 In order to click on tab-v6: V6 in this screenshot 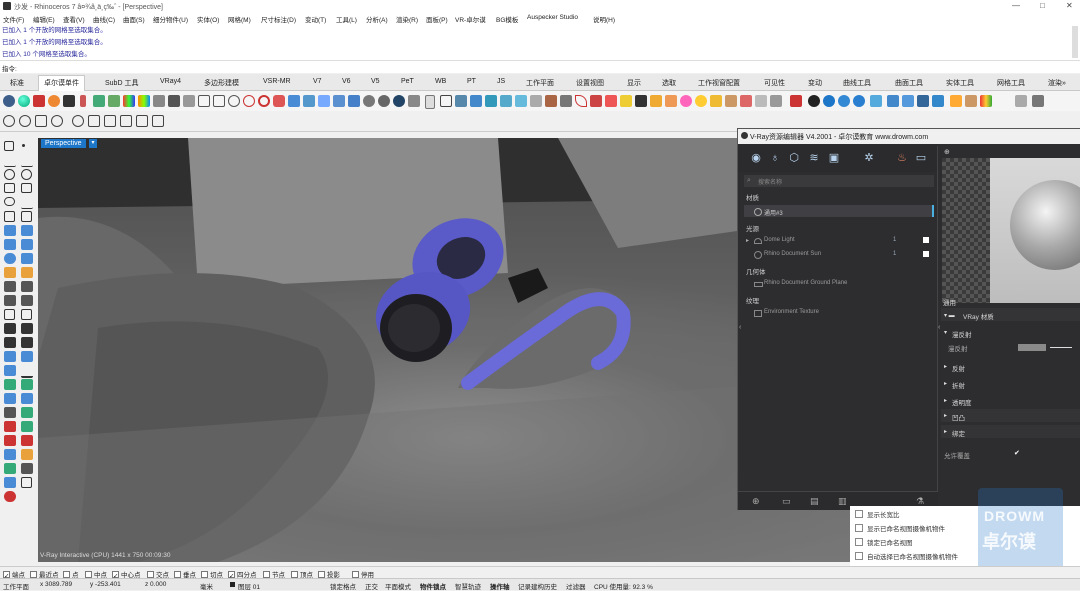, I will do `click(346, 81)`.